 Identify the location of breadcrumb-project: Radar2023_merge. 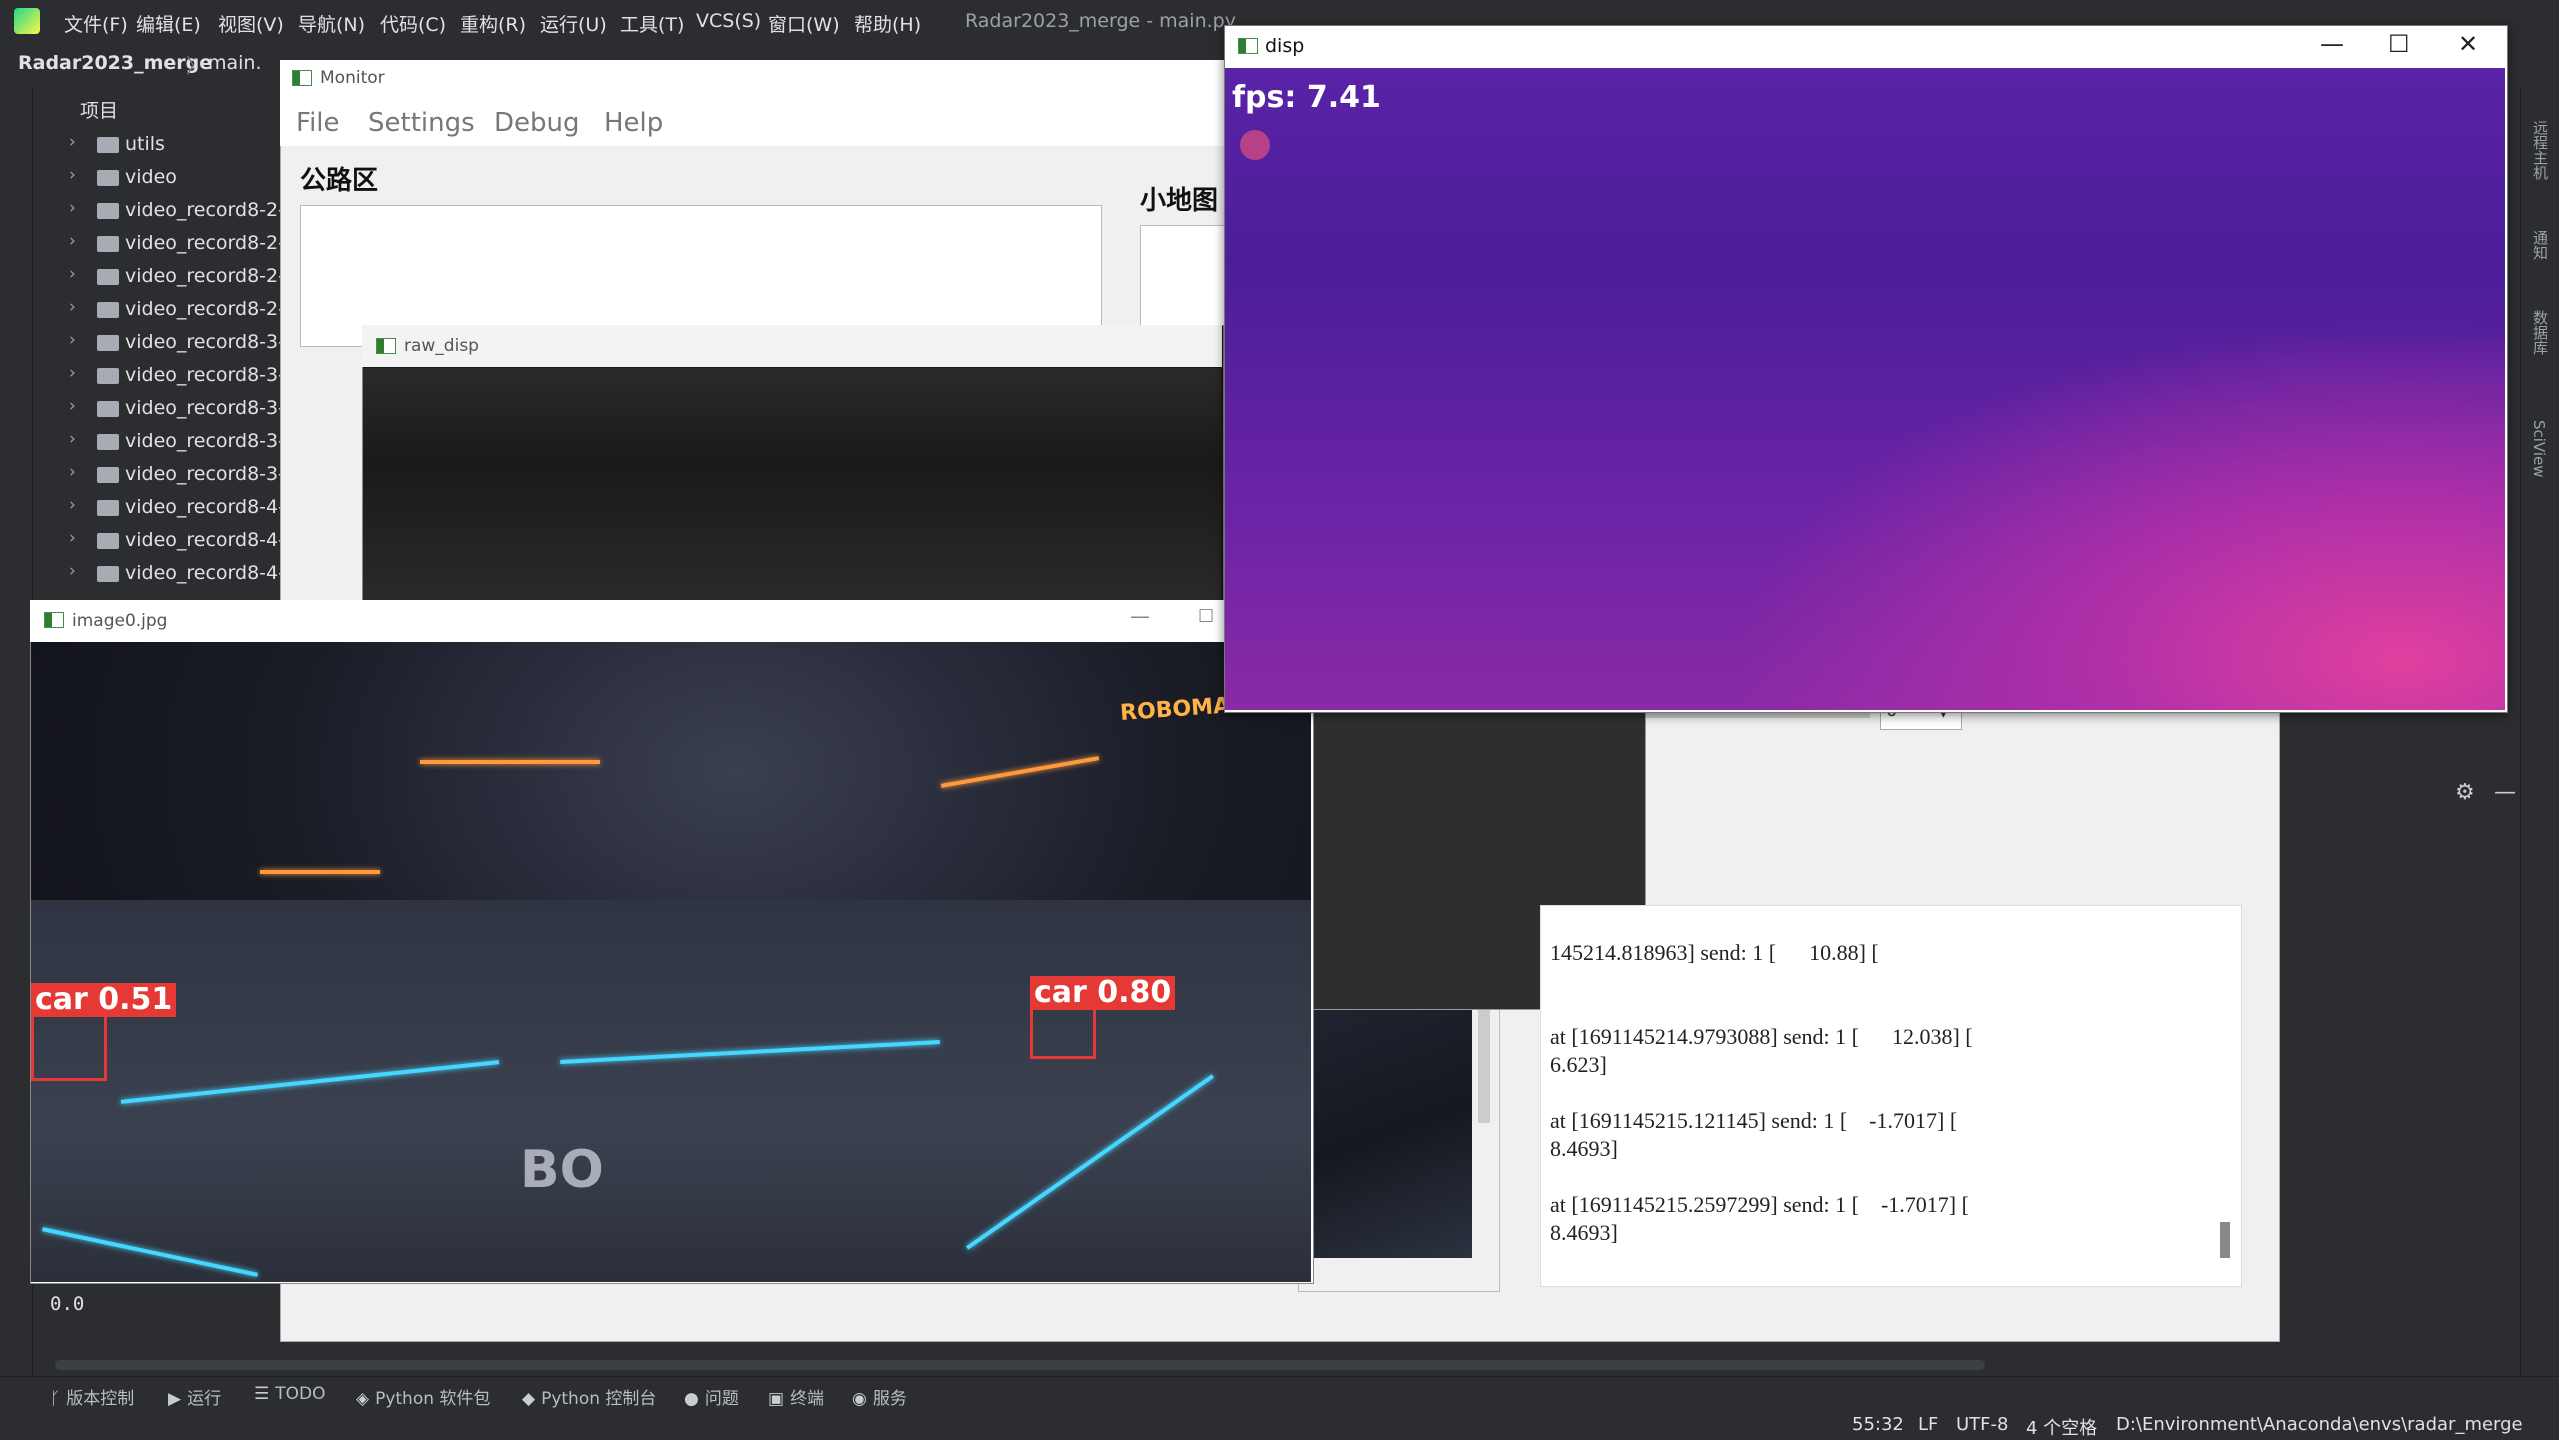
(115, 63).